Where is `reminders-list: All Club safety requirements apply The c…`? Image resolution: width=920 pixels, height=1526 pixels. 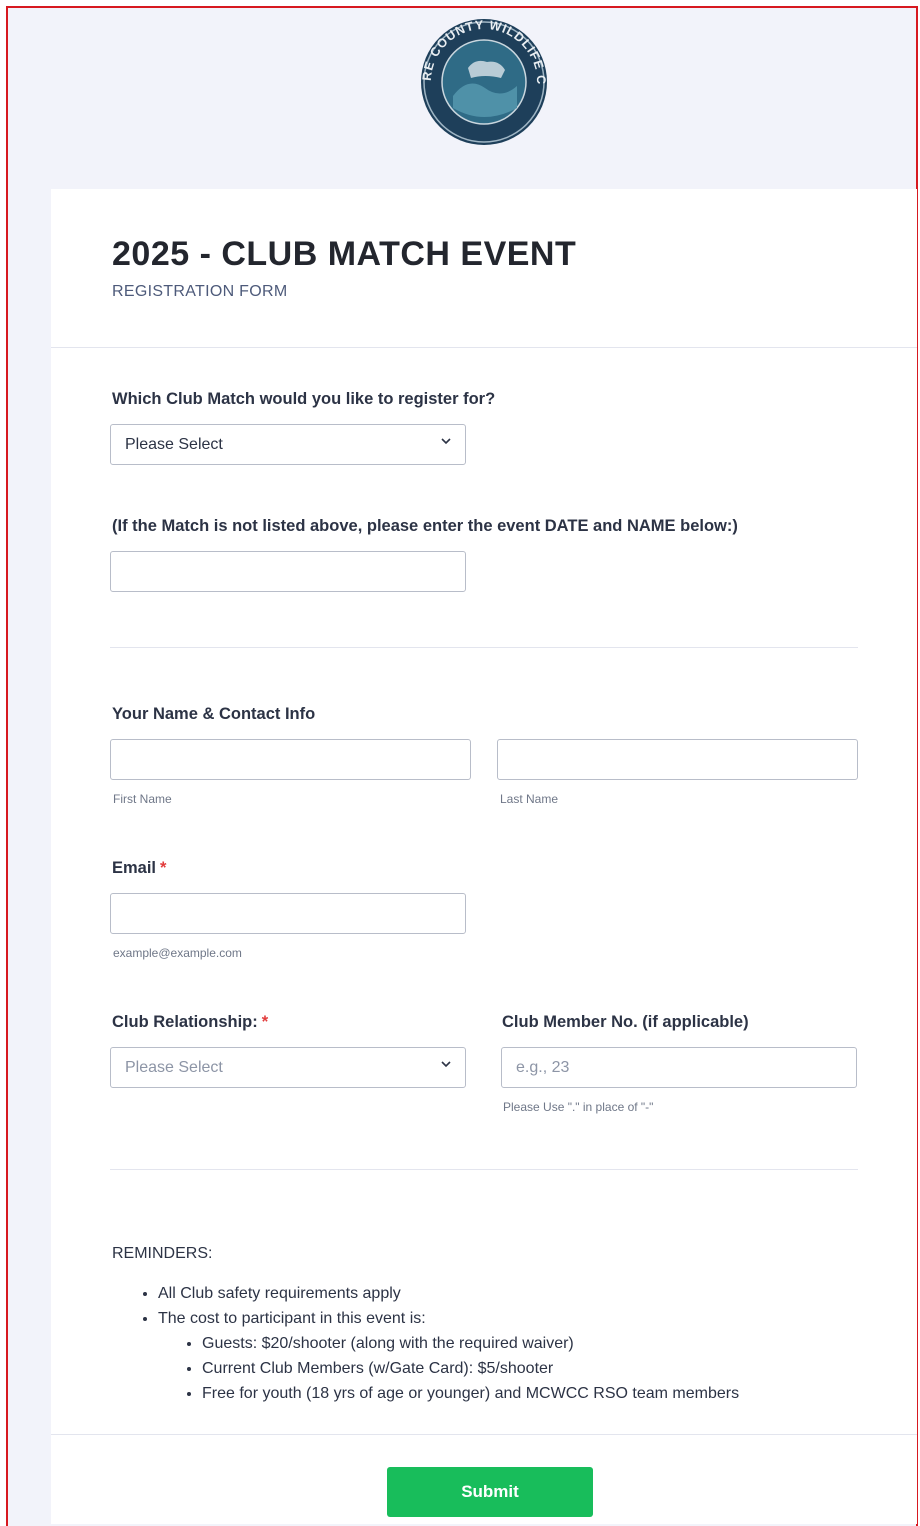
reminders-list: All Club safety requirements apply The c… is located at coordinates (492, 1343).